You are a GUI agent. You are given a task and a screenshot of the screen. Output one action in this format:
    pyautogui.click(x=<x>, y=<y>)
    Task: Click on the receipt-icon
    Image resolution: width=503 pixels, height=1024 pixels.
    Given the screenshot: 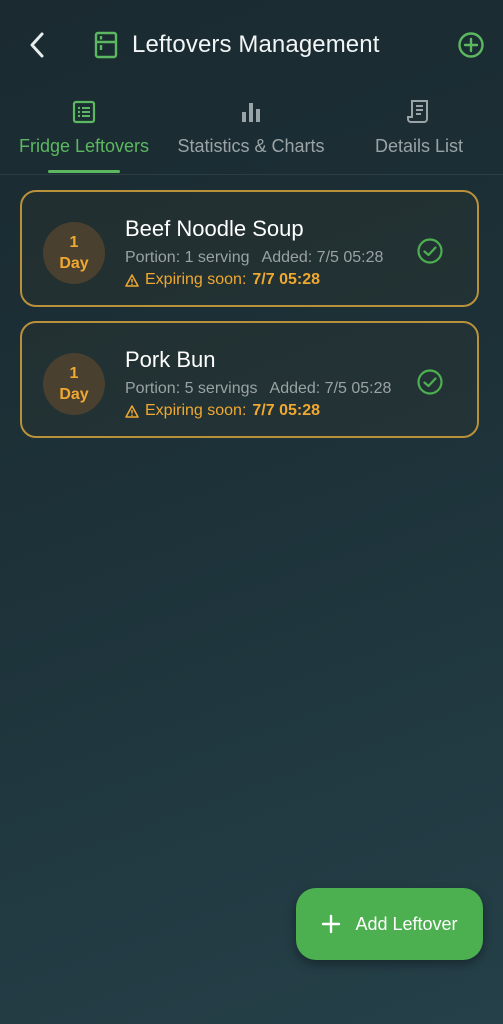 What is the action you would take?
    pyautogui.click(x=417, y=111)
    